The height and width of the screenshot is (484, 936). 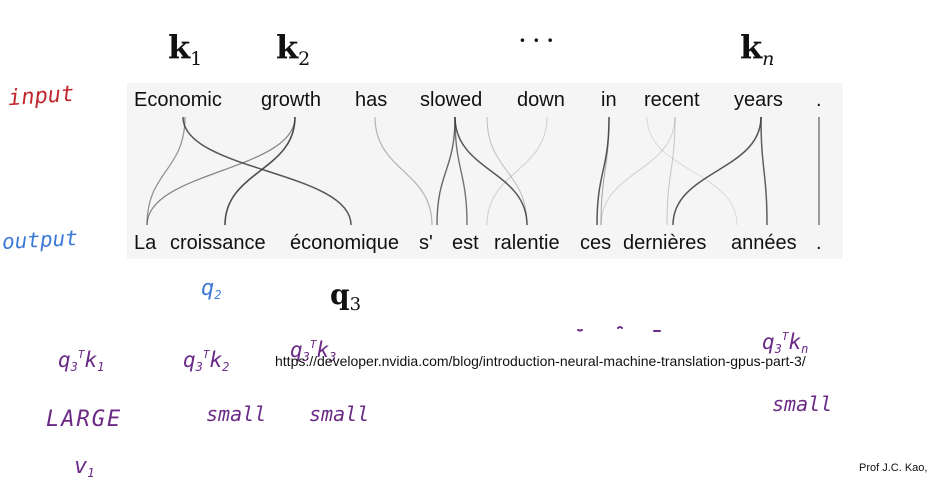 What do you see at coordinates (371, 100) in the screenshot?
I see `input-word: has` at bounding box center [371, 100].